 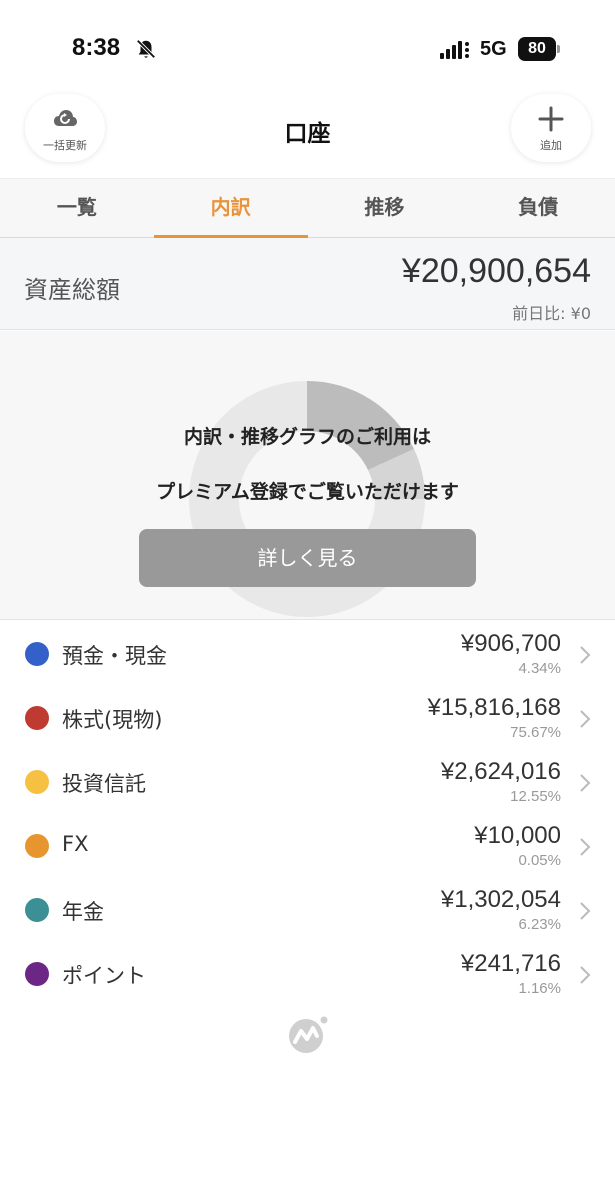 I want to click on network-type: 5G, so click(x=493, y=49).